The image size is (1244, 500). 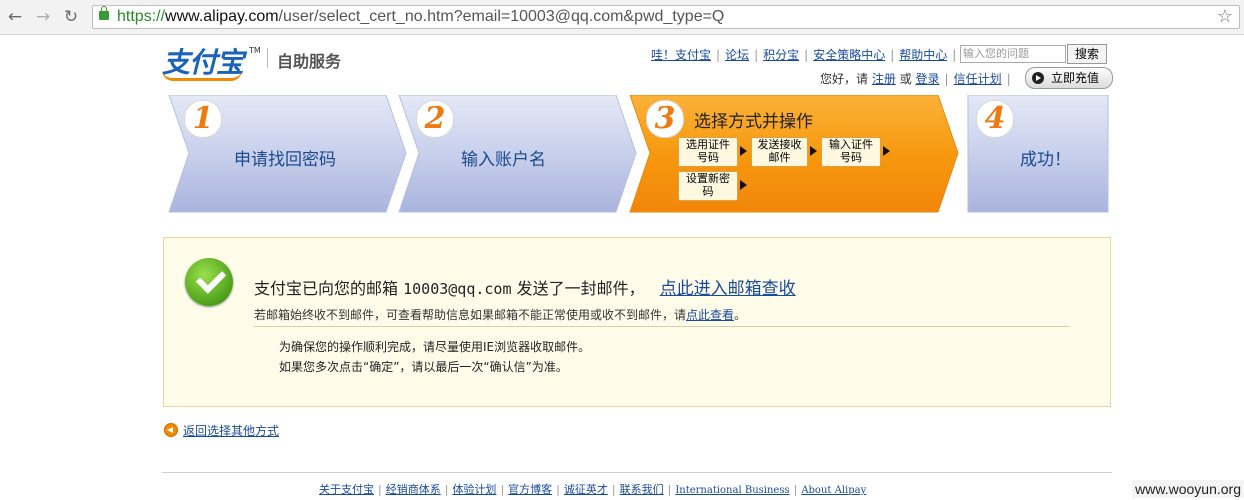 What do you see at coordinates (732, 490) in the screenshot?
I see `footer-international: International Business` at bounding box center [732, 490].